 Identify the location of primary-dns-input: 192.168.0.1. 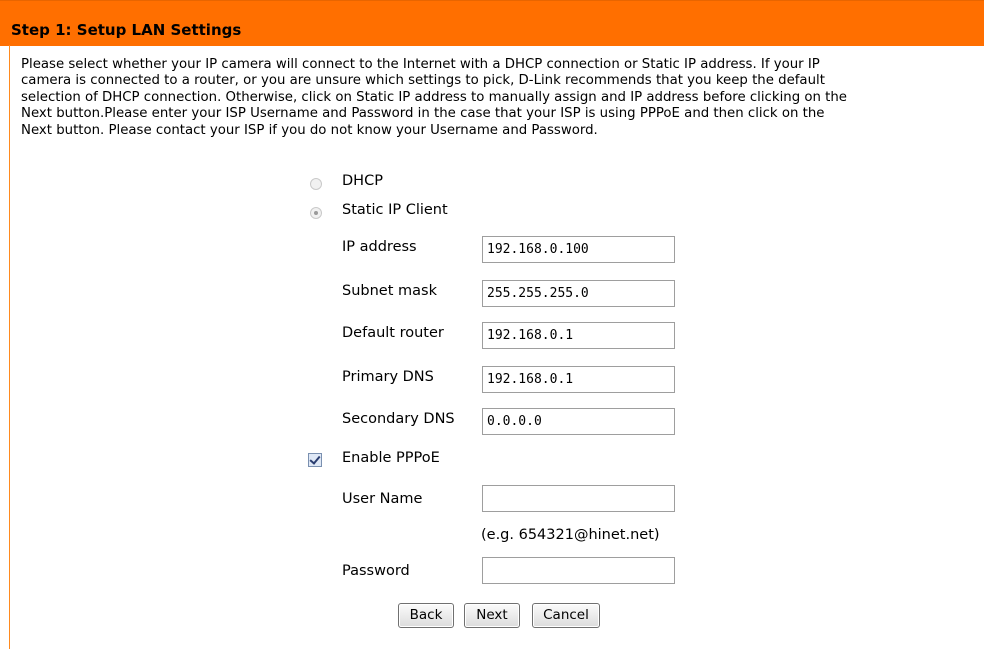
(578, 379).